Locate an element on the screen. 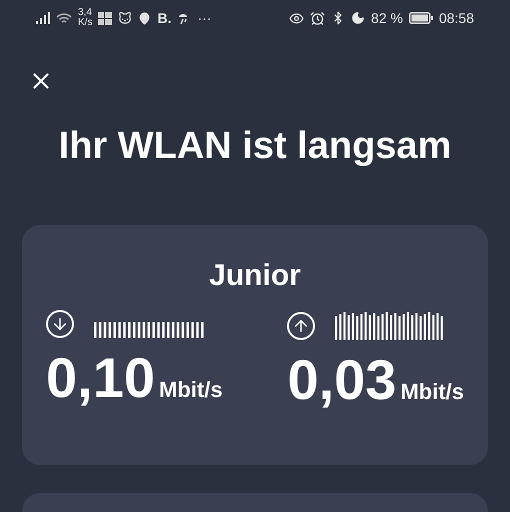 The width and height of the screenshot is (510, 512). clock-time: 08:58 is located at coordinates (456, 18).